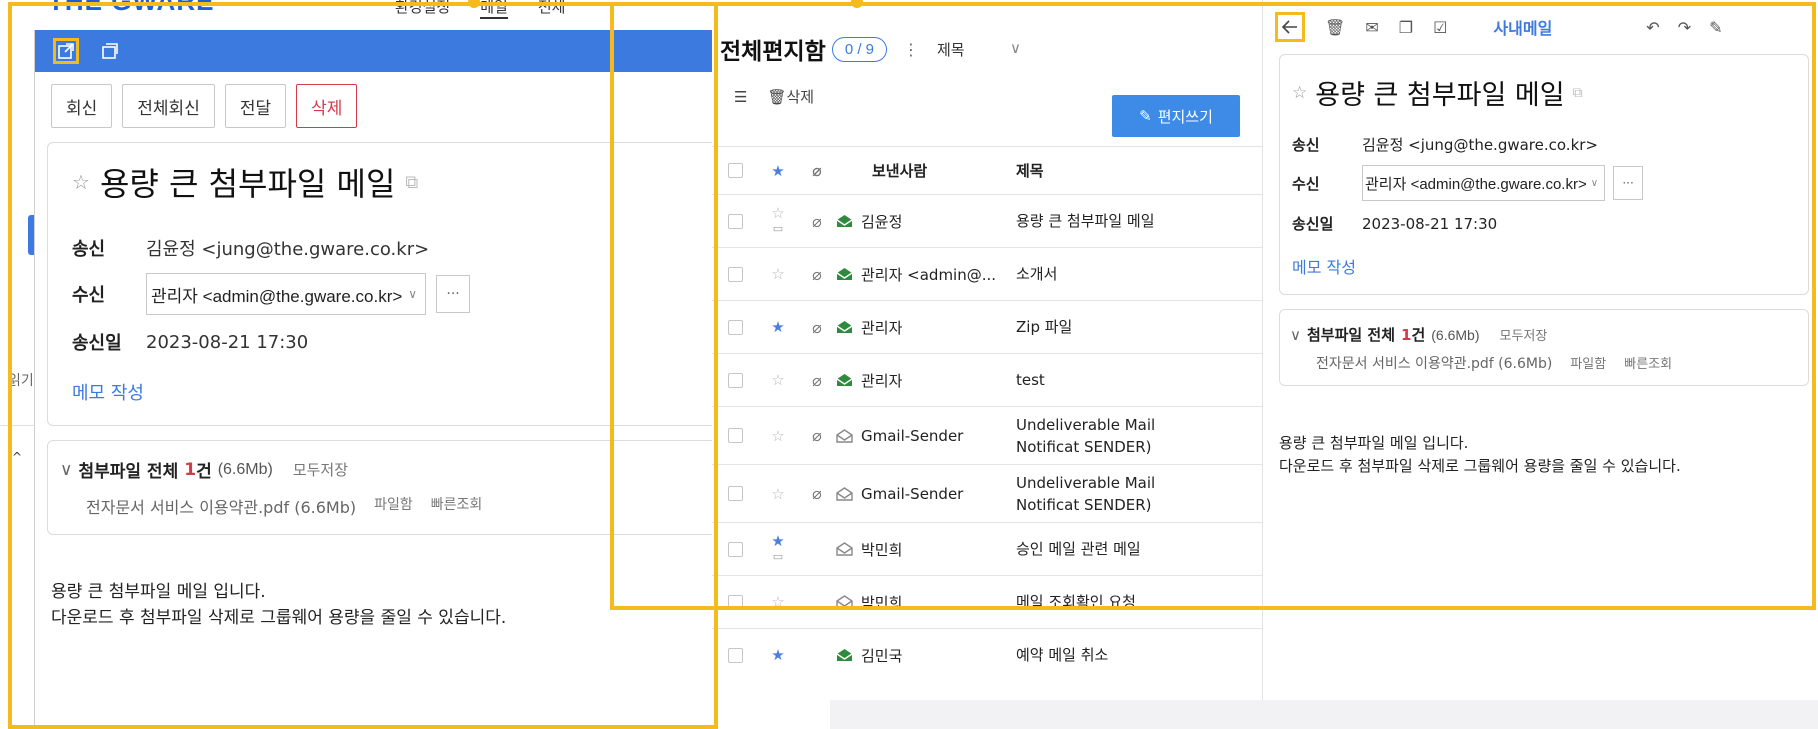 This screenshot has width=1818, height=729. Describe the element at coordinates (987, 601) in the screenshot. I see `table-row: ☆ 박민희 메일 조회확인 요청` at that location.